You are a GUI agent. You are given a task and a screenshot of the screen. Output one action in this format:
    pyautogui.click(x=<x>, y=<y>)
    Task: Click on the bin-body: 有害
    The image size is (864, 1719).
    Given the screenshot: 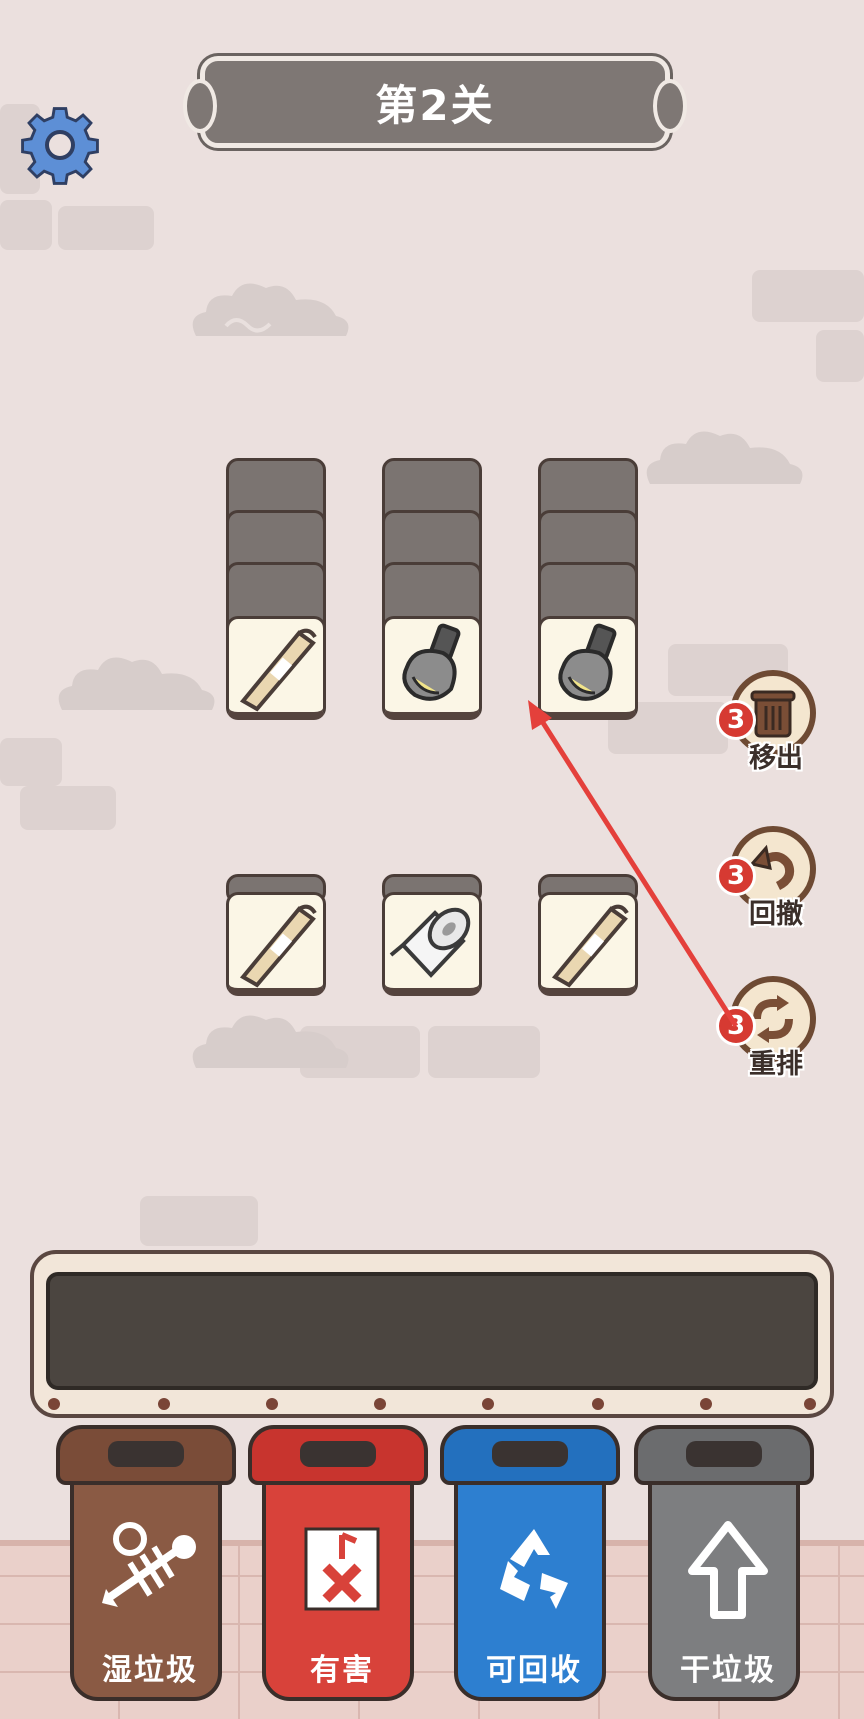 What is the action you would take?
    pyautogui.click(x=338, y=1591)
    